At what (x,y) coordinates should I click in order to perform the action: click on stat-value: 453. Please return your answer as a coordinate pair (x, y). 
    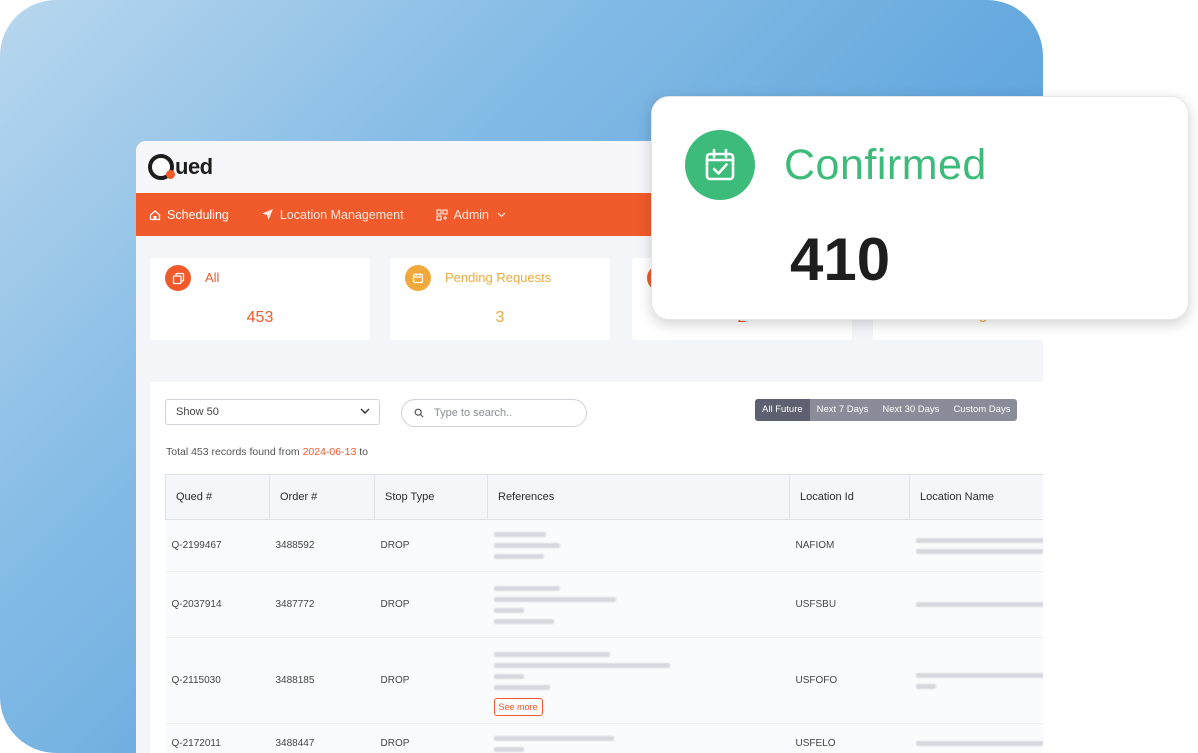
    Looking at the image, I should click on (260, 317).